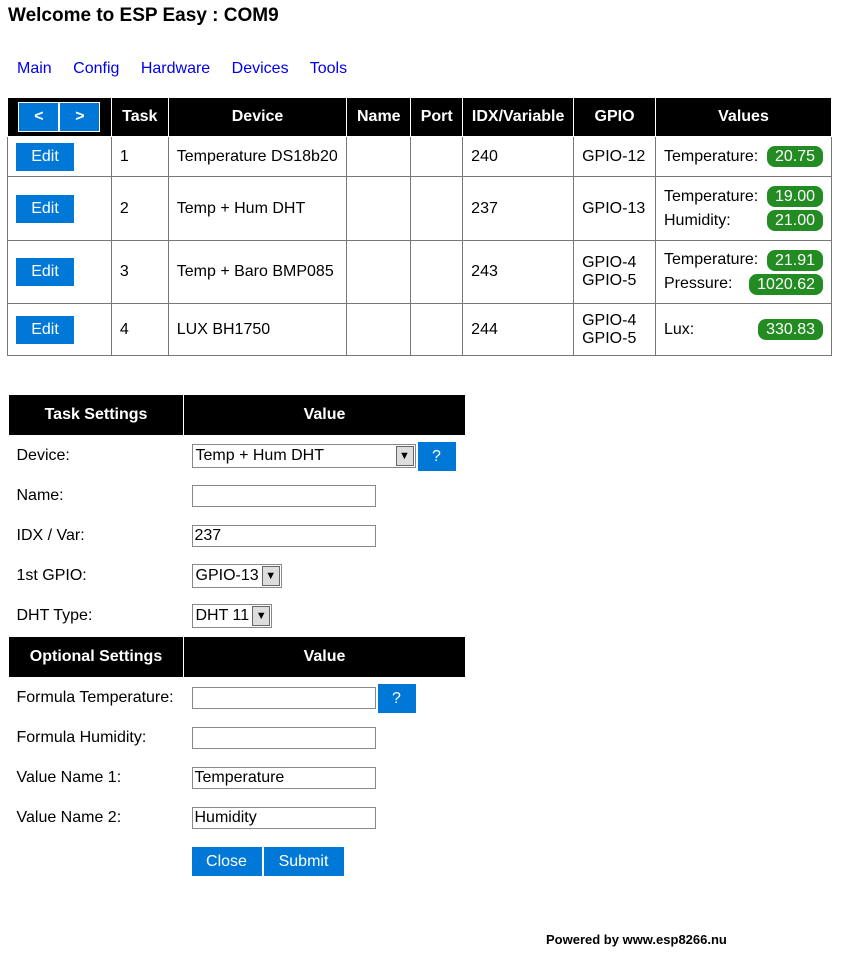  What do you see at coordinates (139, 272) in the screenshot?
I see `task-number: 3` at bounding box center [139, 272].